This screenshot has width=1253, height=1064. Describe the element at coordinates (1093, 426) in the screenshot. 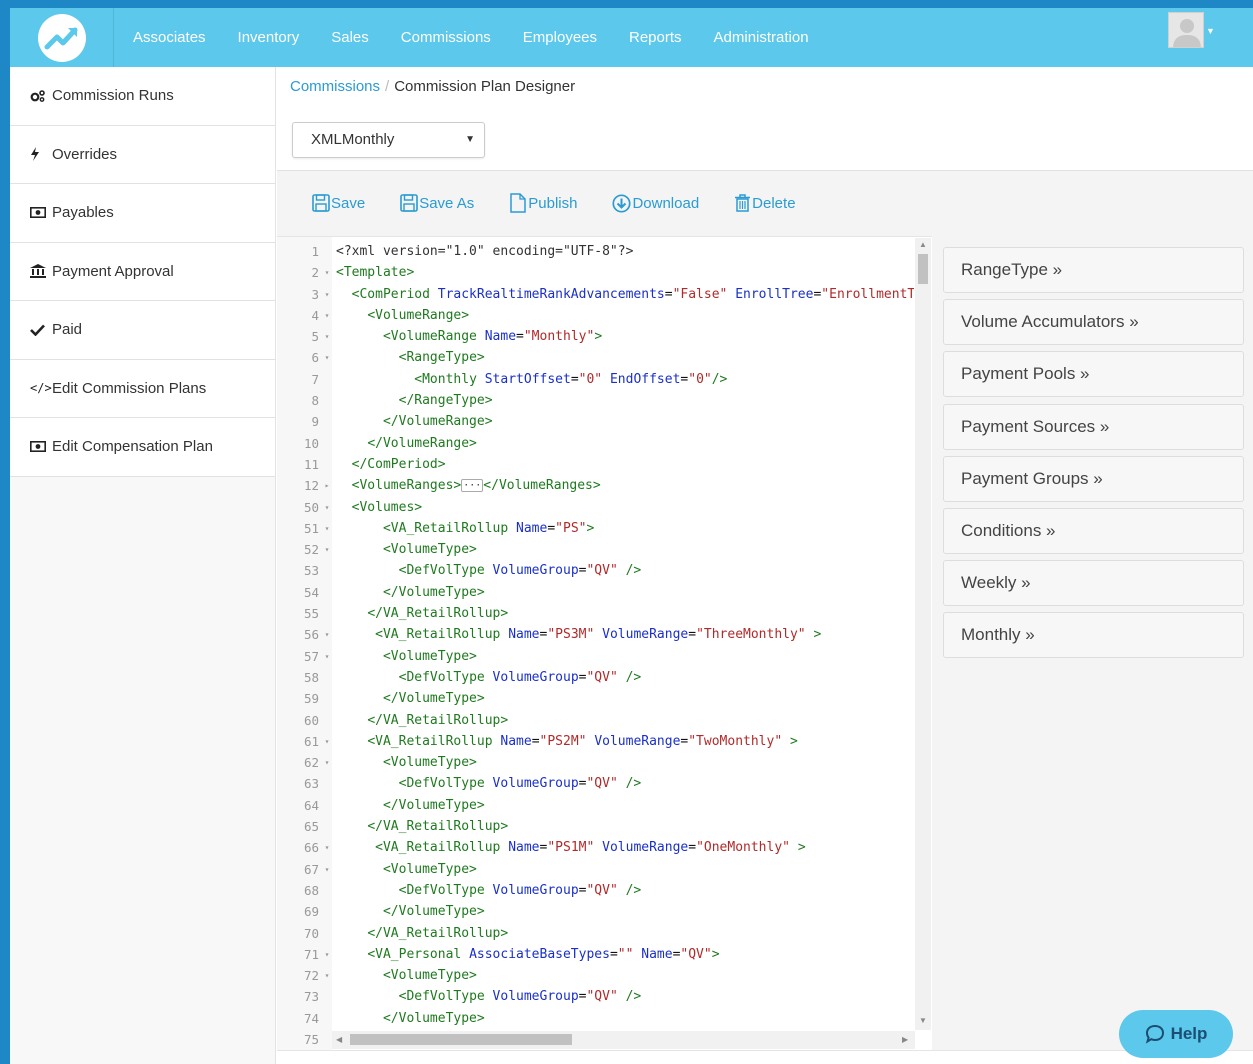

I see `palette-payment-sources-button: Payment Sources »` at that location.